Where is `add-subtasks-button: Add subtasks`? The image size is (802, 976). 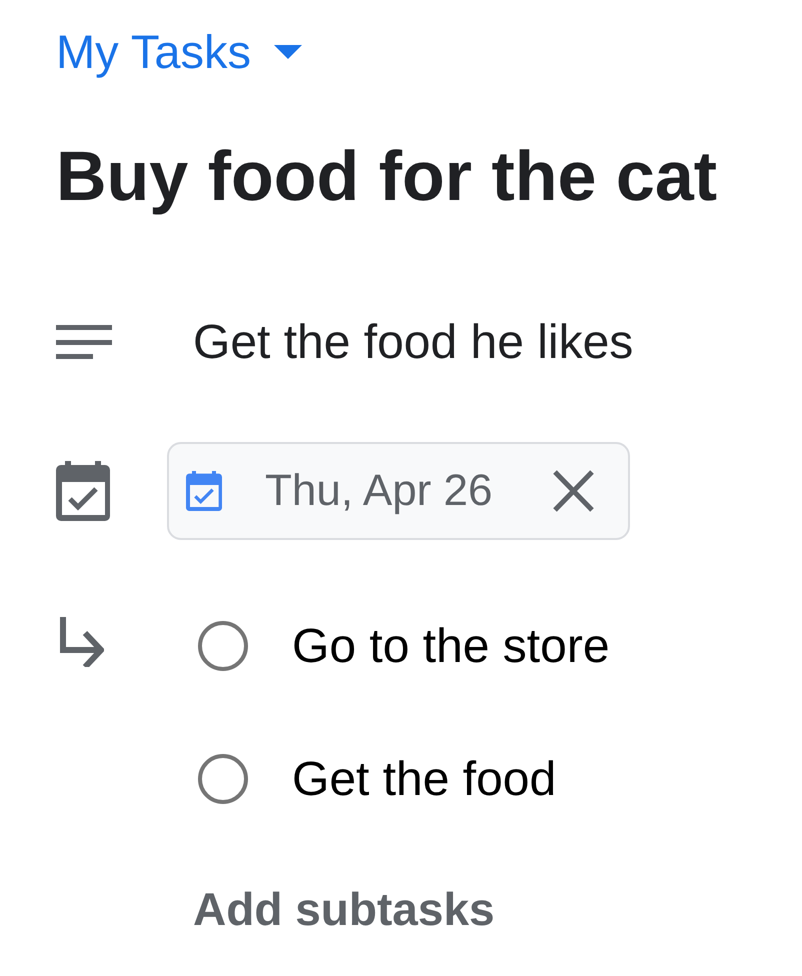
add-subtasks-button: Add subtasks is located at coordinates (344, 909).